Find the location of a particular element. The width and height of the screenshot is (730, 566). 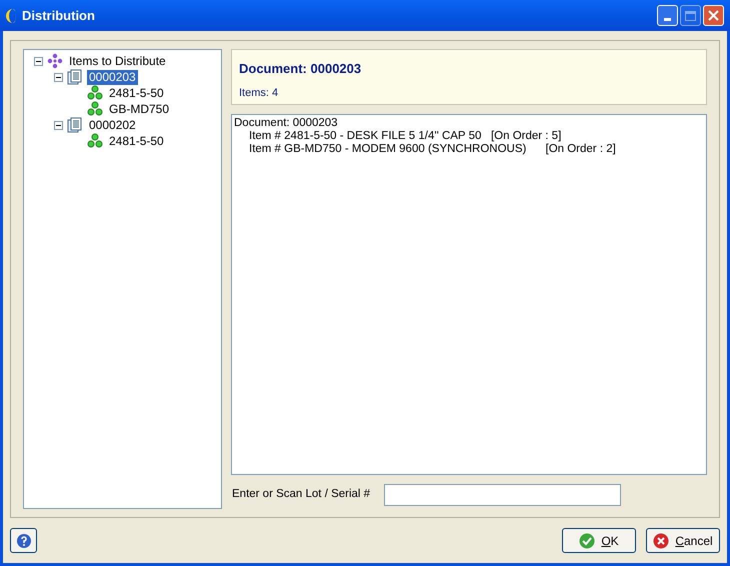

tree-item: Items to Distribute is located at coordinates (117, 61).